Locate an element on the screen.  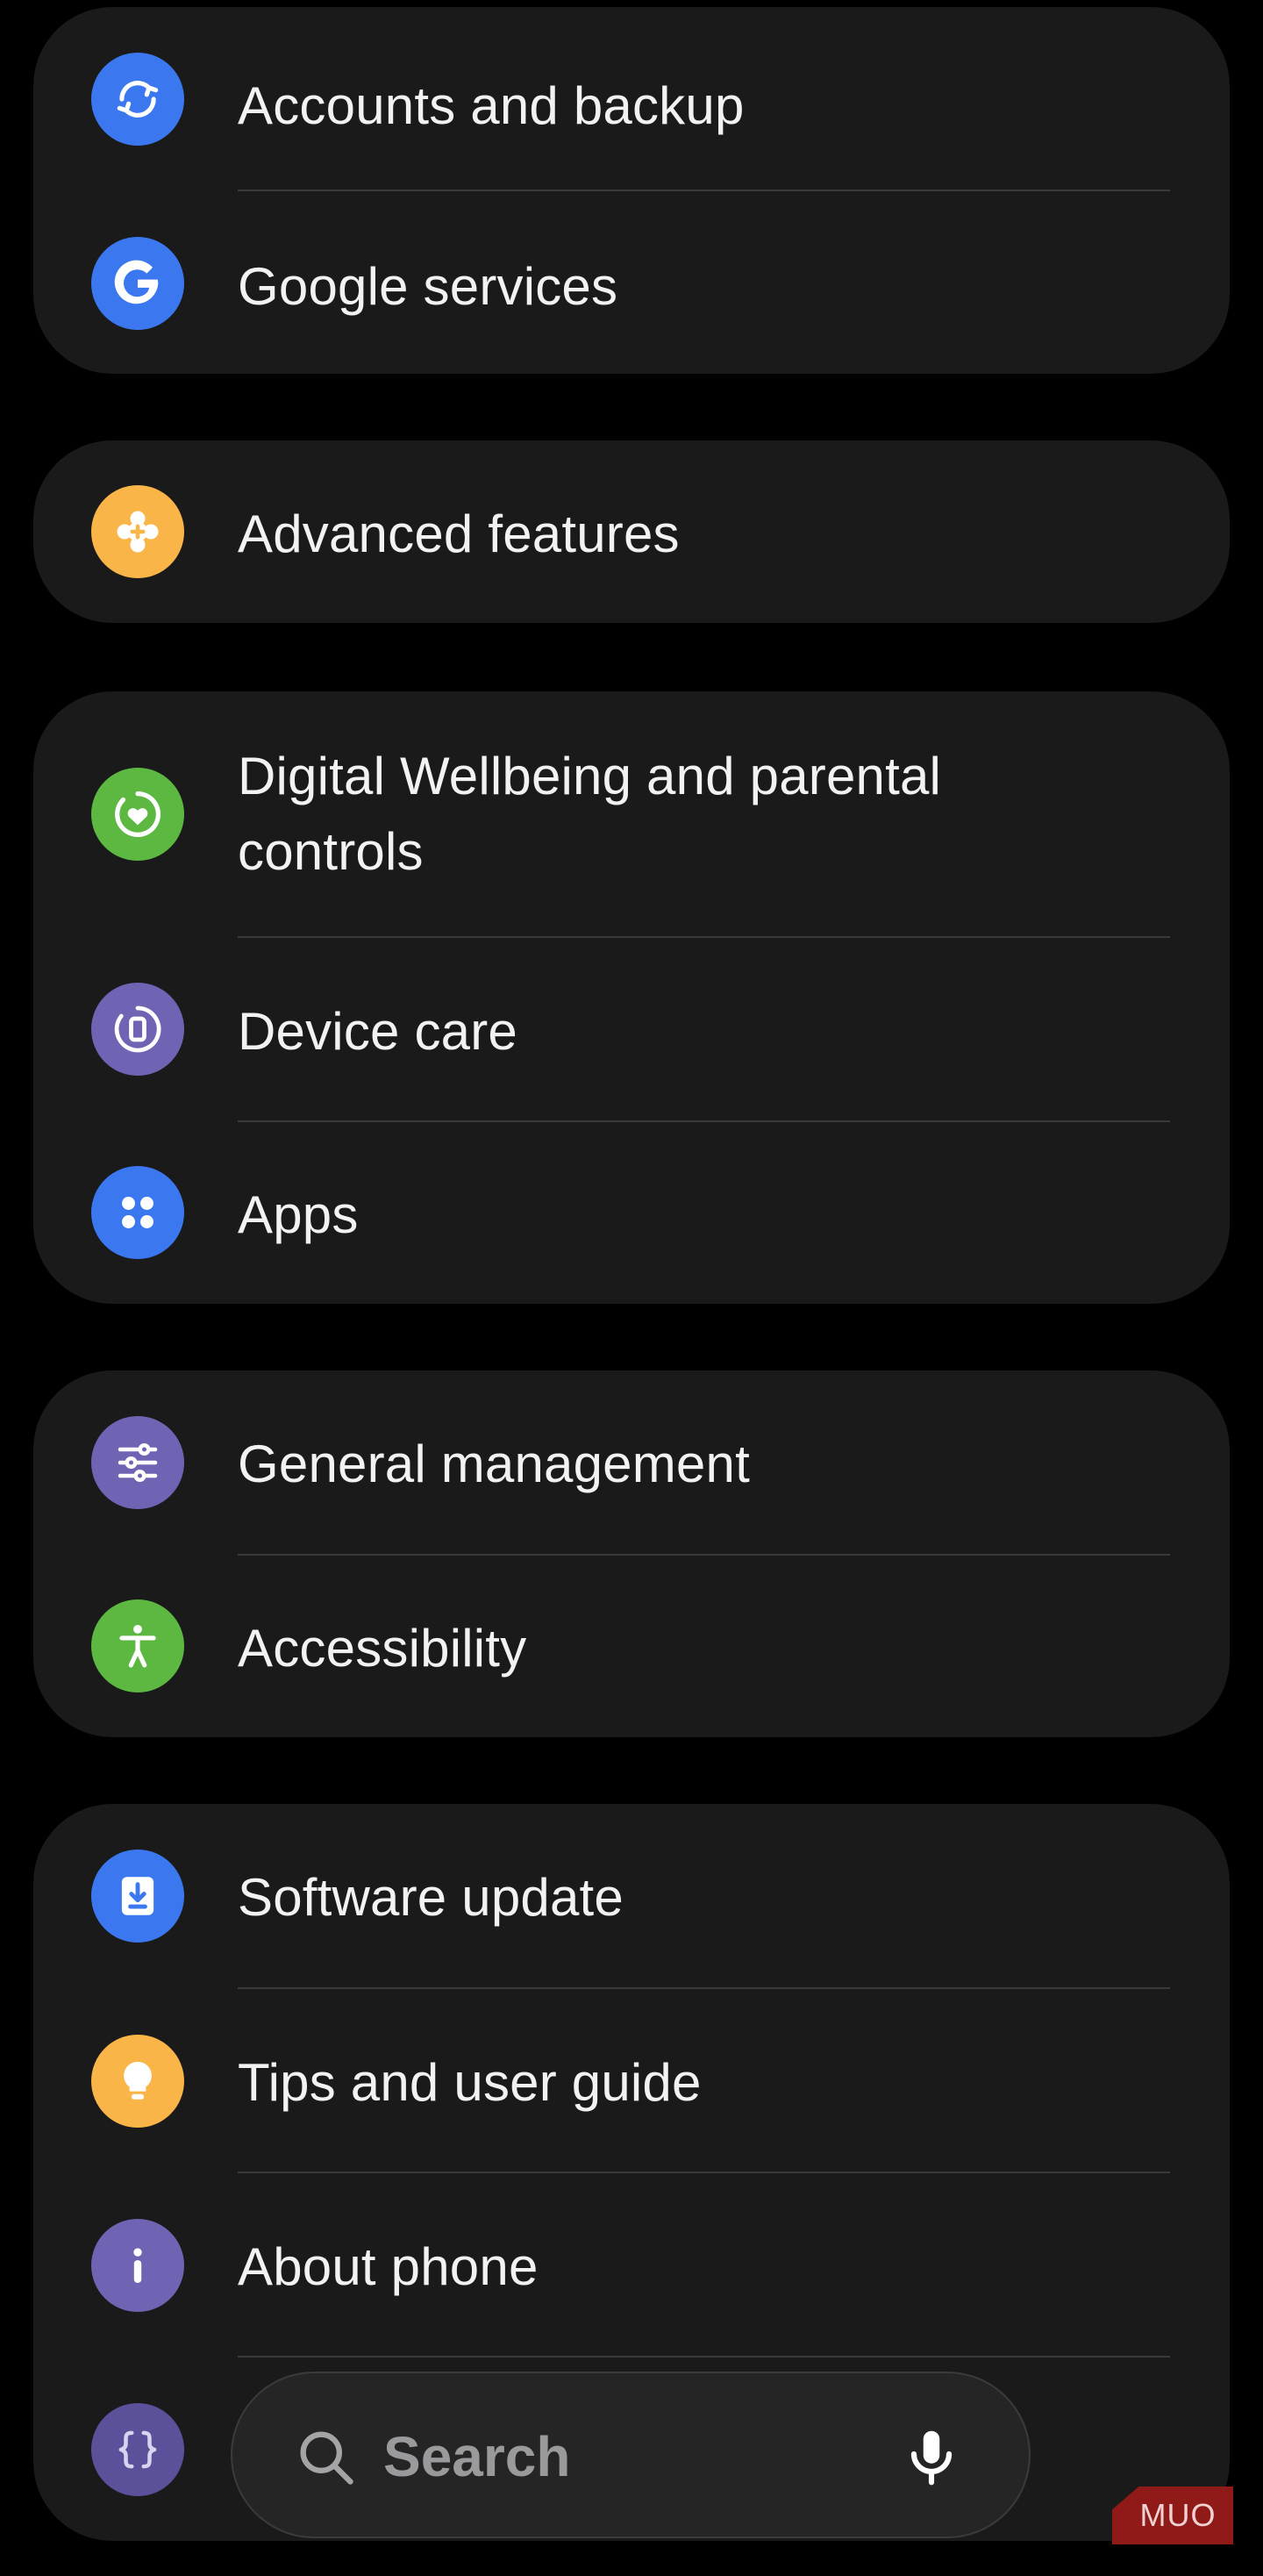
setting-label: Device care is located at coordinates (377, 1031).